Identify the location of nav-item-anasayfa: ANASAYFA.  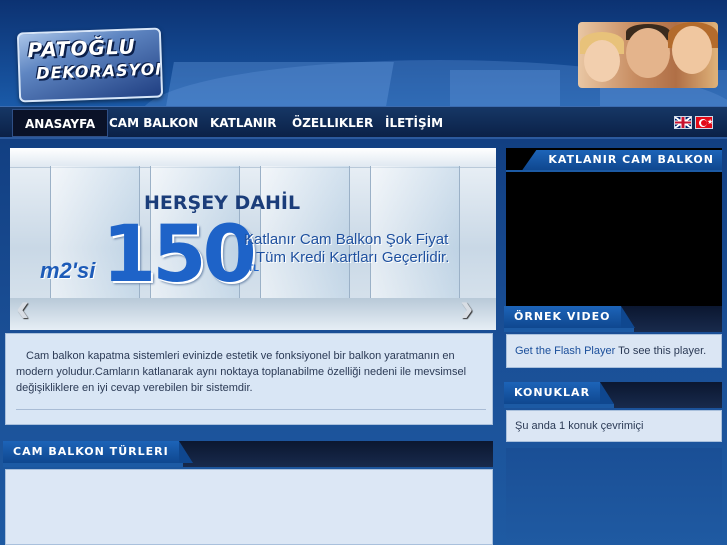
(60, 123).